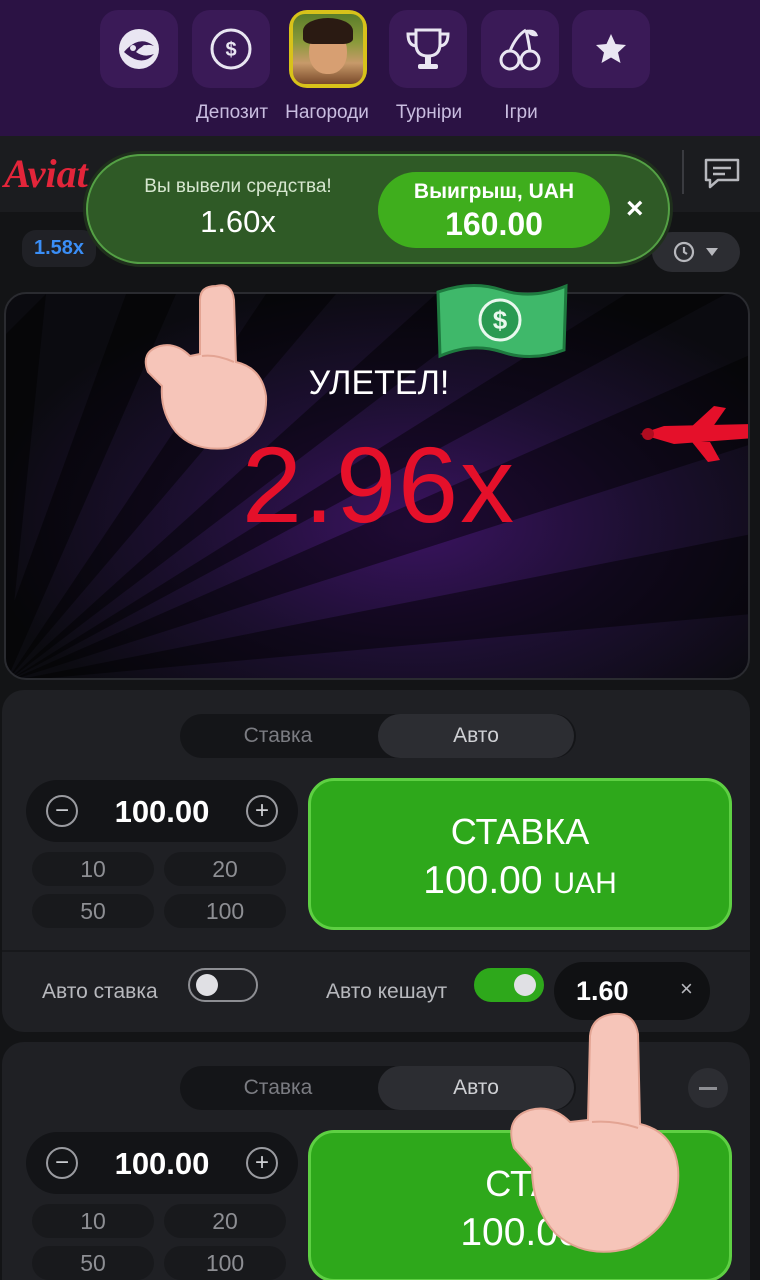  Describe the element at coordinates (262, 811) in the screenshot. I see `plus-button: +` at that location.